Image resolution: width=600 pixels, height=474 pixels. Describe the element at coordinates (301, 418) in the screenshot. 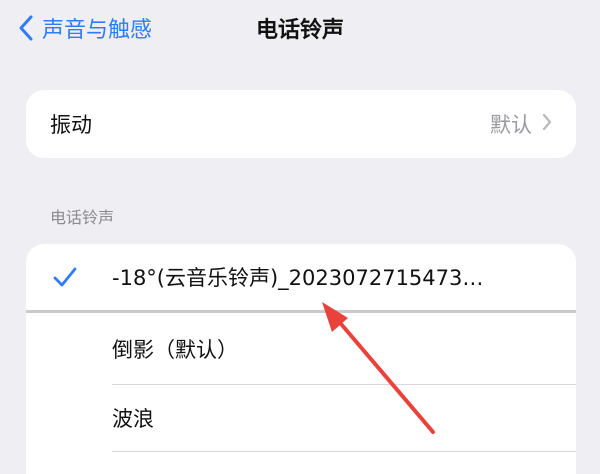

I see `ringtone-item: 波浪` at that location.